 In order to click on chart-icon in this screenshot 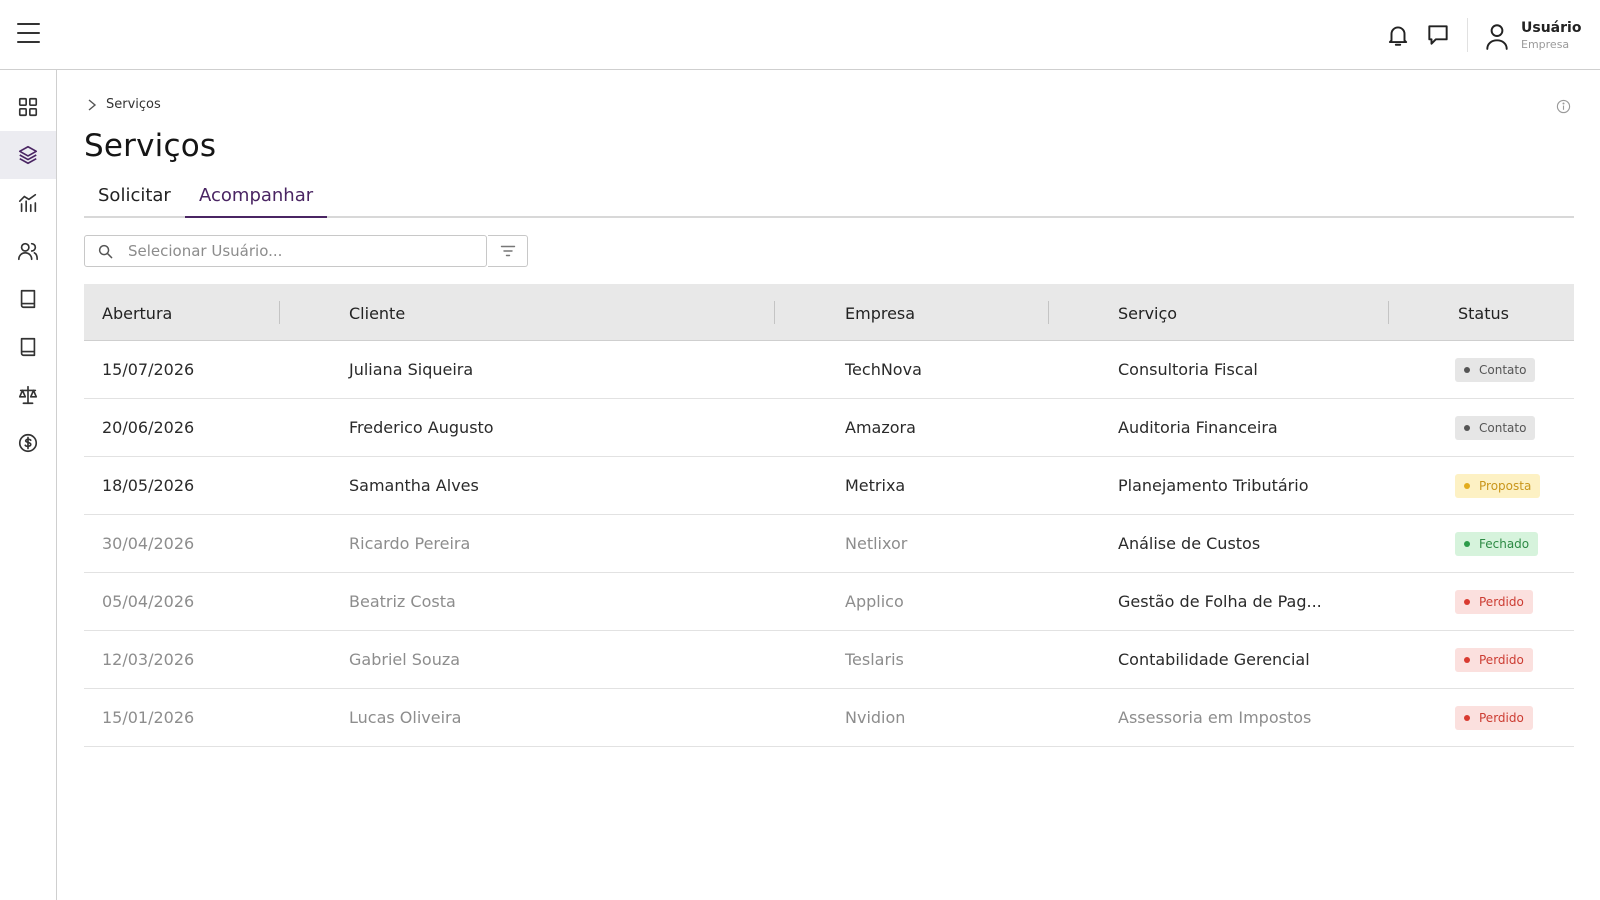, I will do `click(27, 203)`.